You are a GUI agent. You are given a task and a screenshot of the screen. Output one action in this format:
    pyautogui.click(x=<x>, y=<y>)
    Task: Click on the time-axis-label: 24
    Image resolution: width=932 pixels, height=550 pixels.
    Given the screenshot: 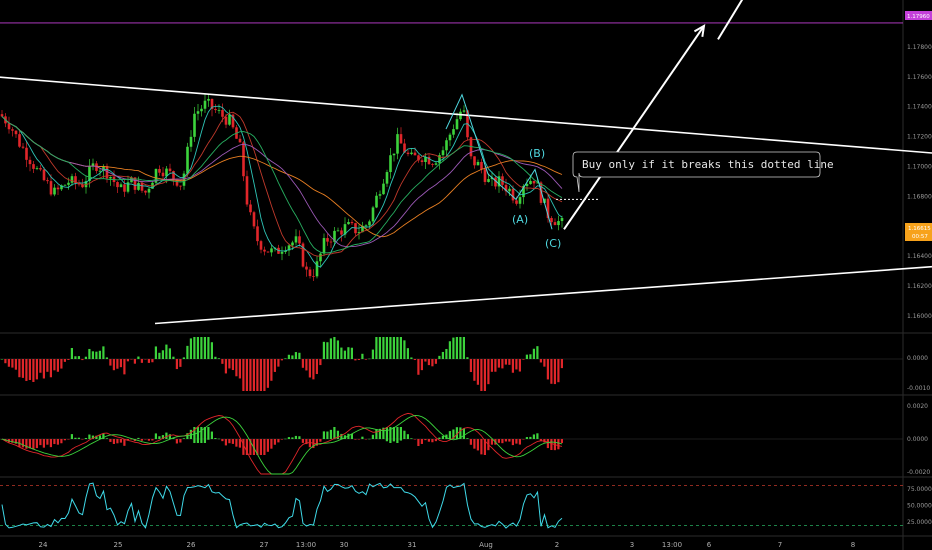 What is the action you would take?
    pyautogui.click(x=43, y=545)
    